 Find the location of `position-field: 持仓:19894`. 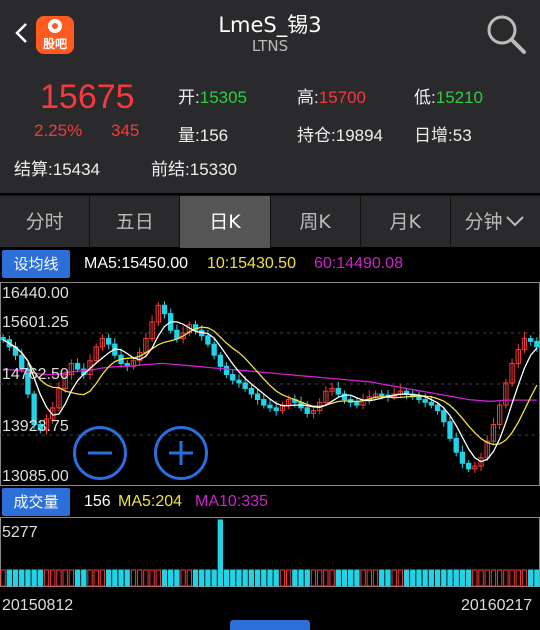

position-field: 持仓:19894 is located at coordinates (340, 133).